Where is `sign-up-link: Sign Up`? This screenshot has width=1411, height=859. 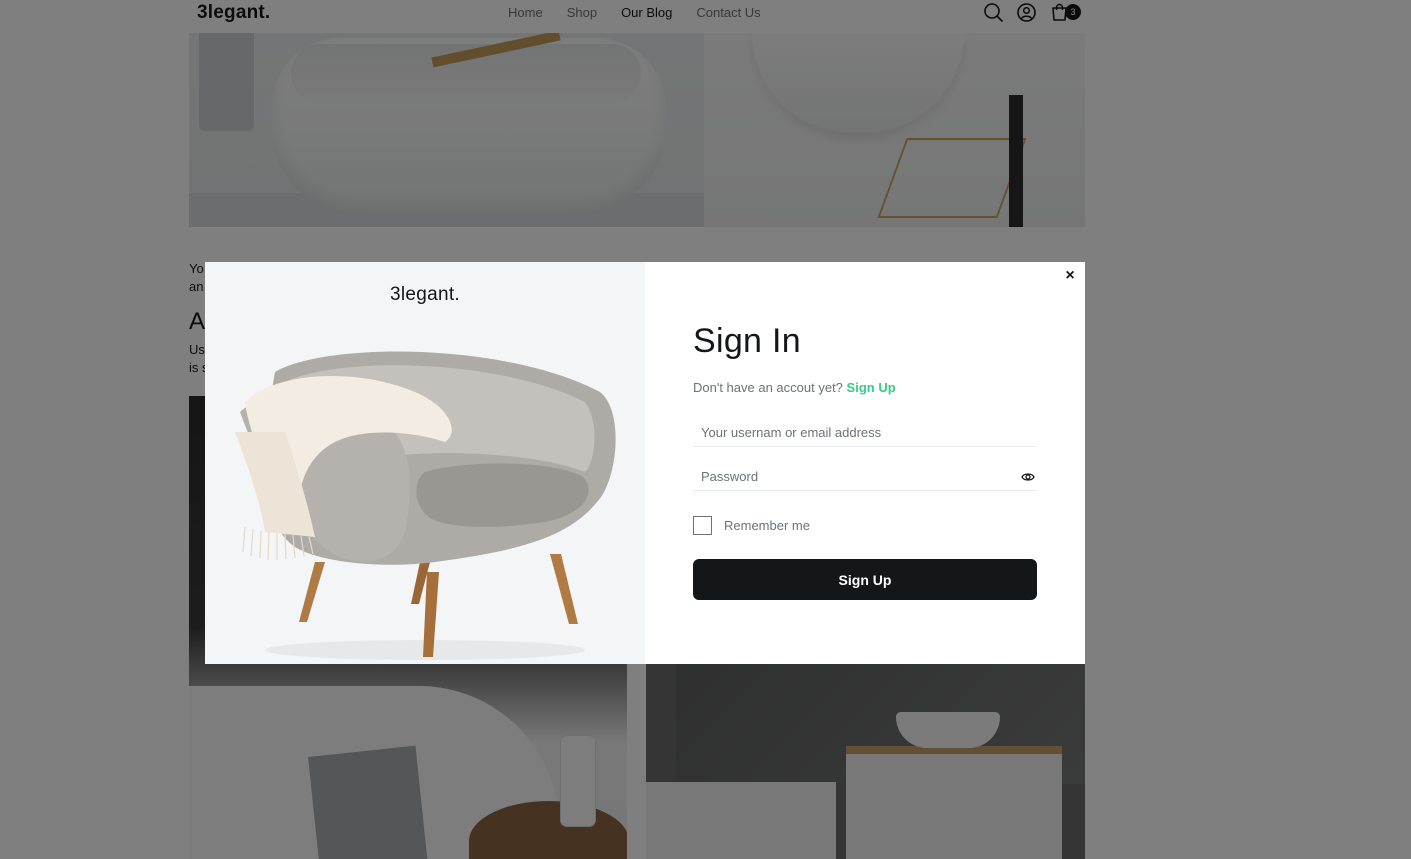
sign-up-link: Sign Up is located at coordinates (871, 387).